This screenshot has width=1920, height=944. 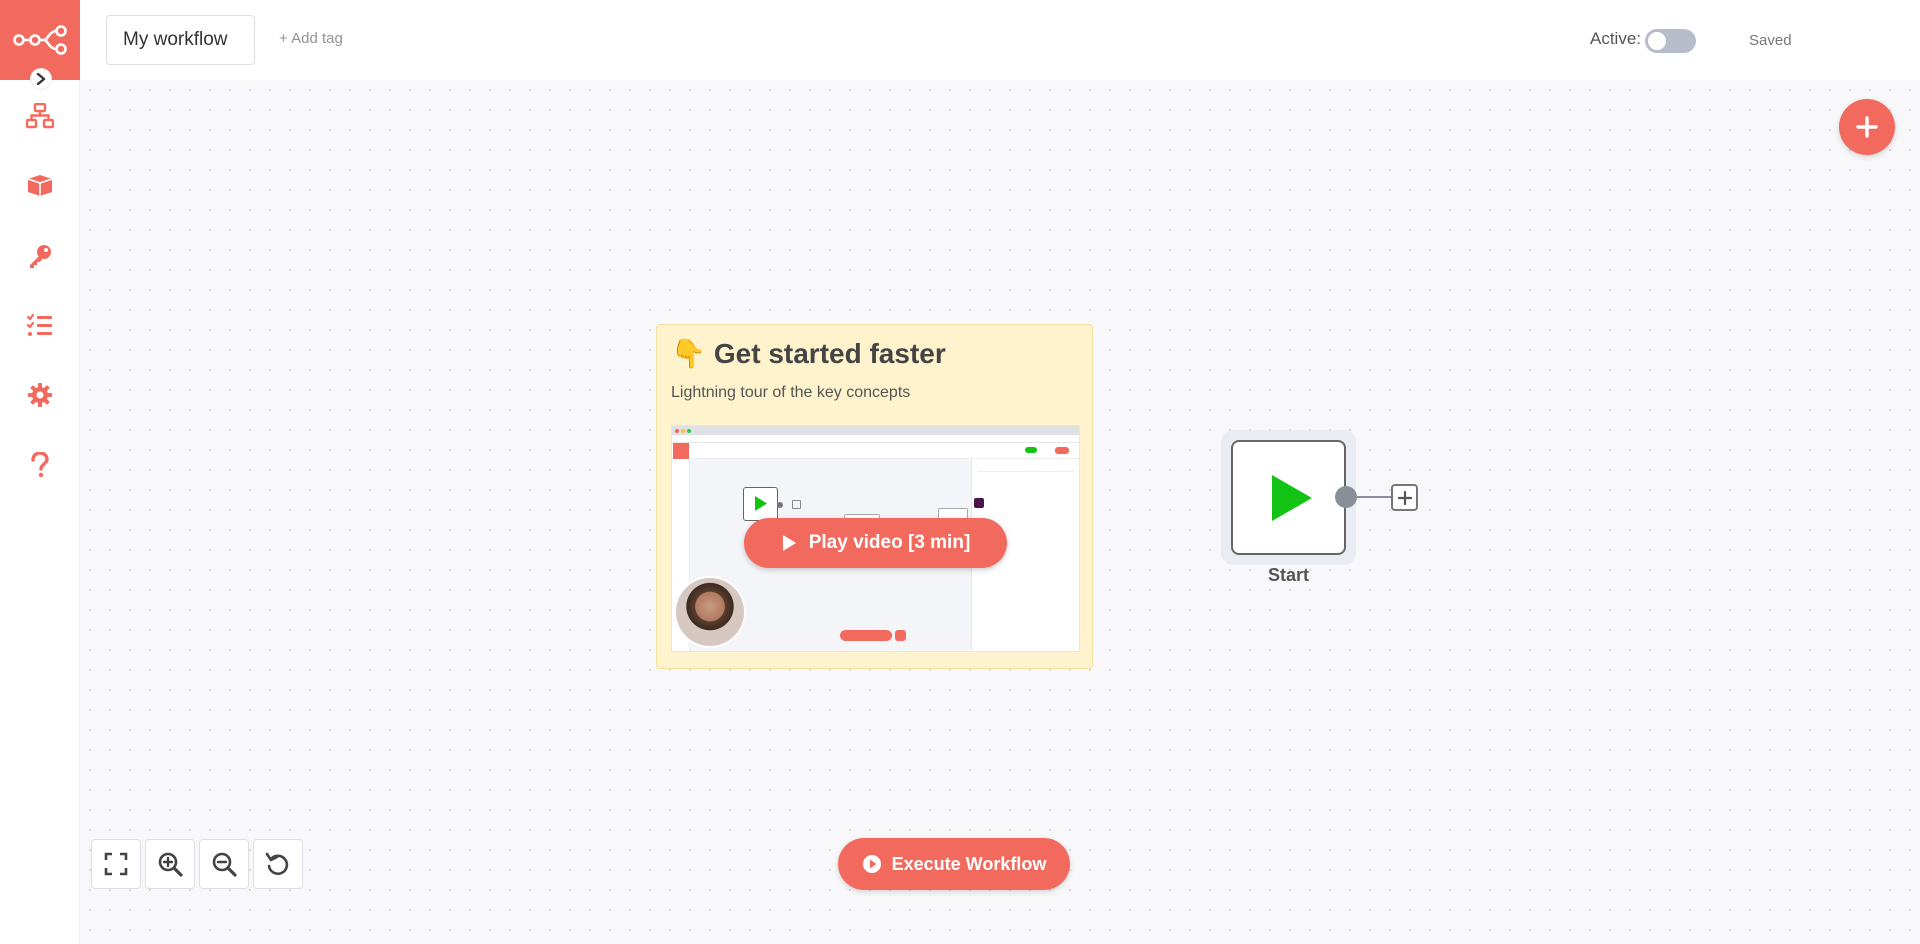 I want to click on sticky-title: 👇 Get started faster, so click(x=808, y=353).